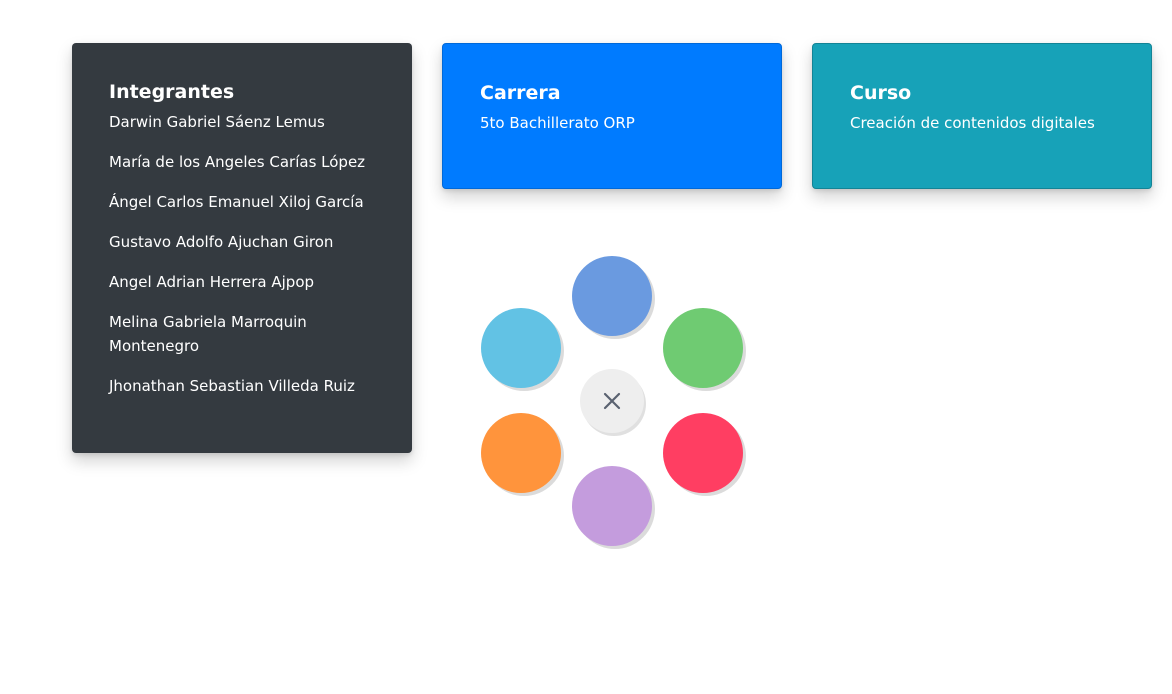  Describe the element at coordinates (232, 386) in the screenshot. I see `member-item: Jhonathan Sebastian Villeda Ruiz` at that location.